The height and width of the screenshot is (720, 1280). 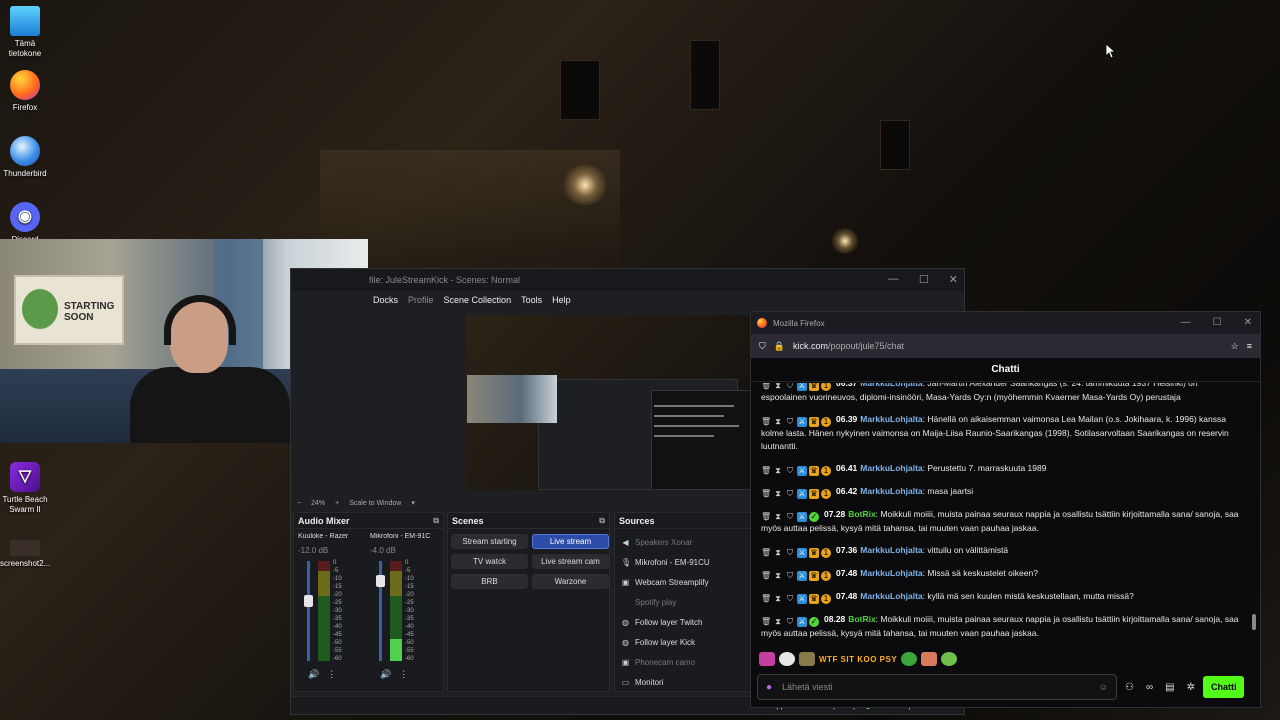 What do you see at coordinates (385, 300) in the screenshot?
I see `menu-docks: Docks` at bounding box center [385, 300].